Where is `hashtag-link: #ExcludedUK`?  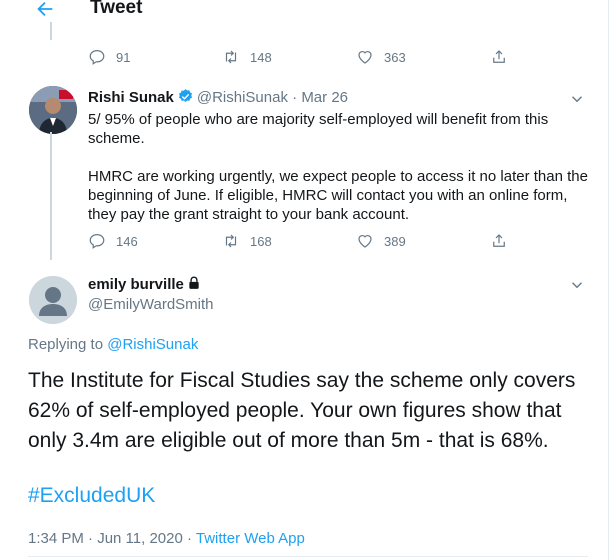 hashtag-link: #ExcludedUK is located at coordinates (91, 496).